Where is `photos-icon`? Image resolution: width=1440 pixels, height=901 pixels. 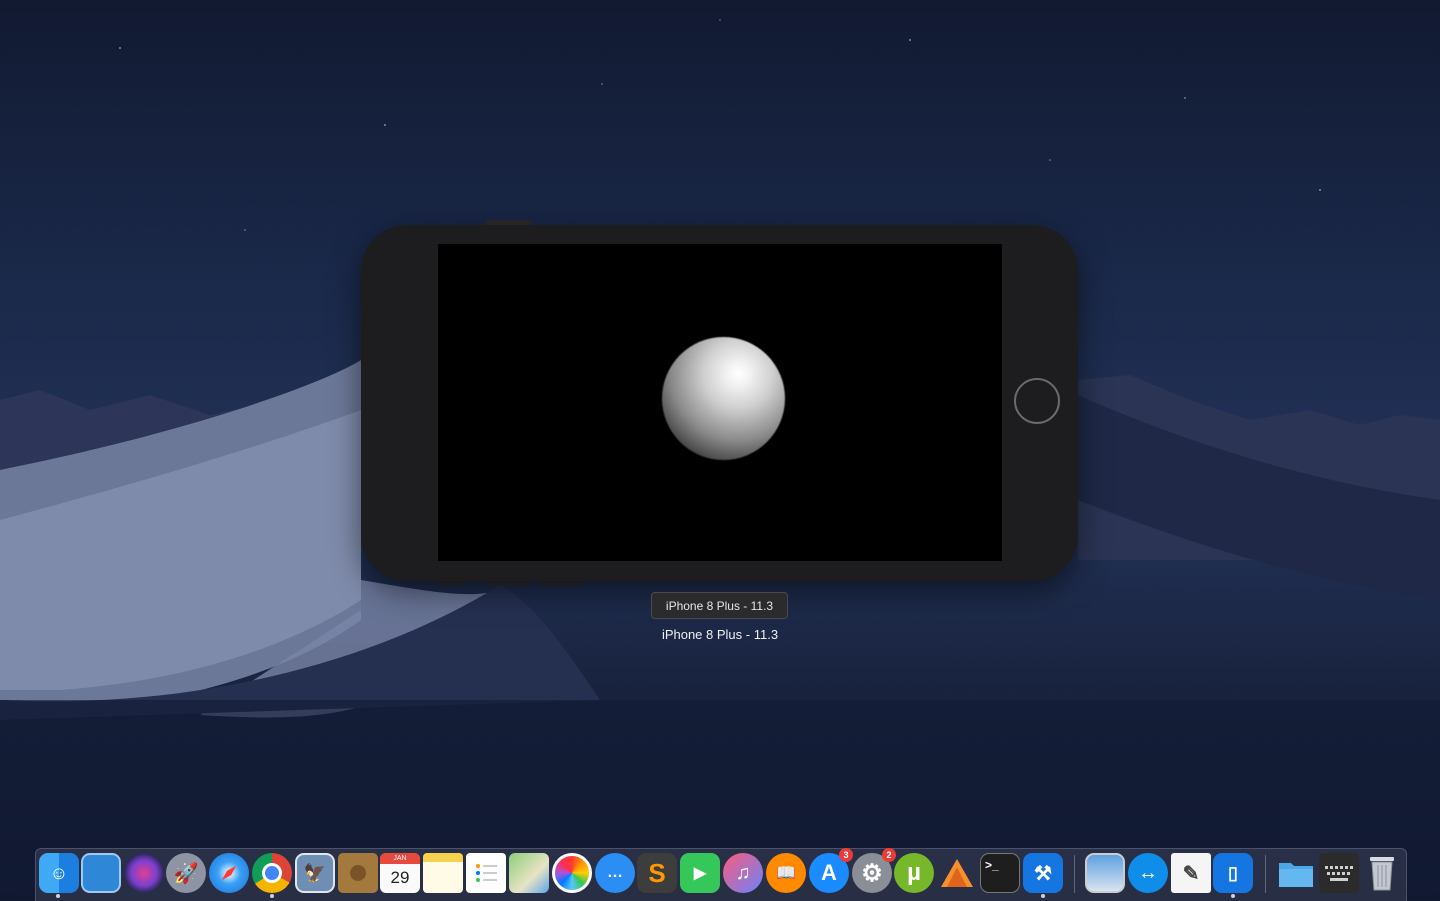 photos-icon is located at coordinates (572, 873).